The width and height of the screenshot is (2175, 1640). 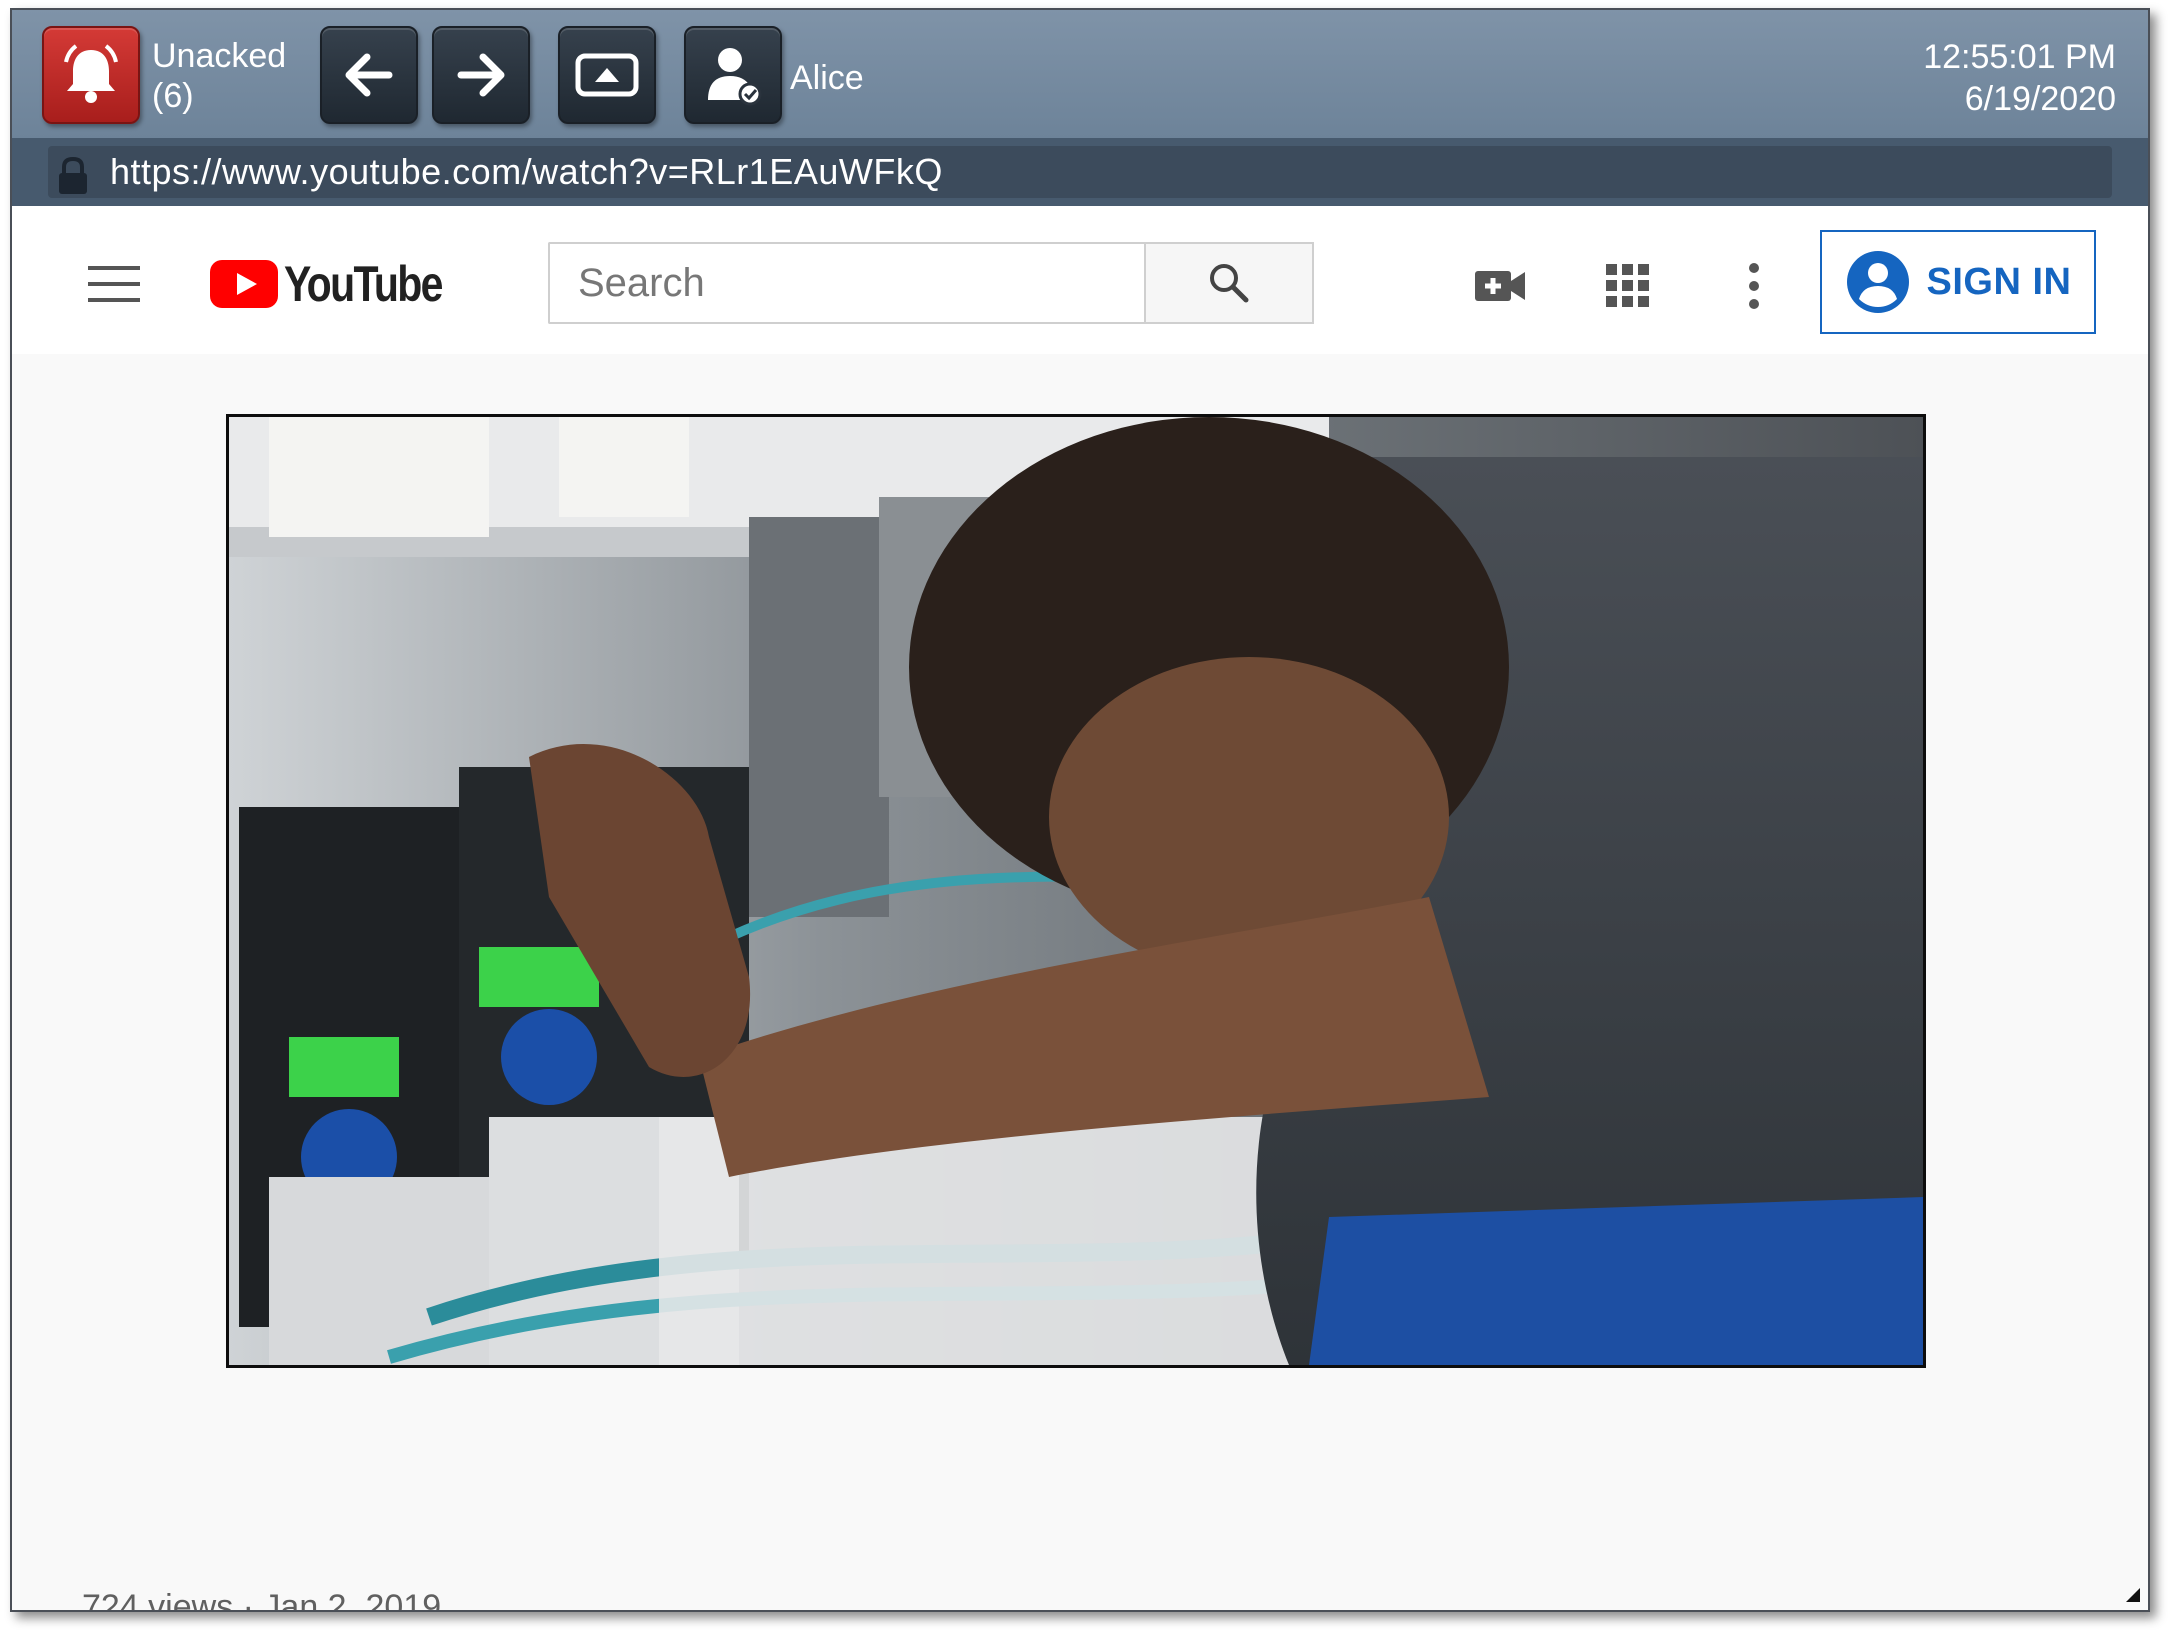 I want to click on more-vertical-icon, so click(x=1754, y=286).